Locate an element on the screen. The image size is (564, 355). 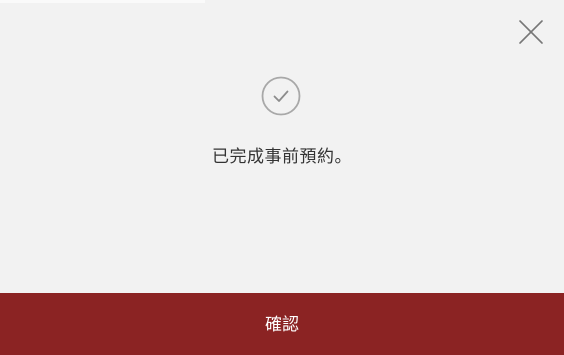
close-icon is located at coordinates (531, 32).